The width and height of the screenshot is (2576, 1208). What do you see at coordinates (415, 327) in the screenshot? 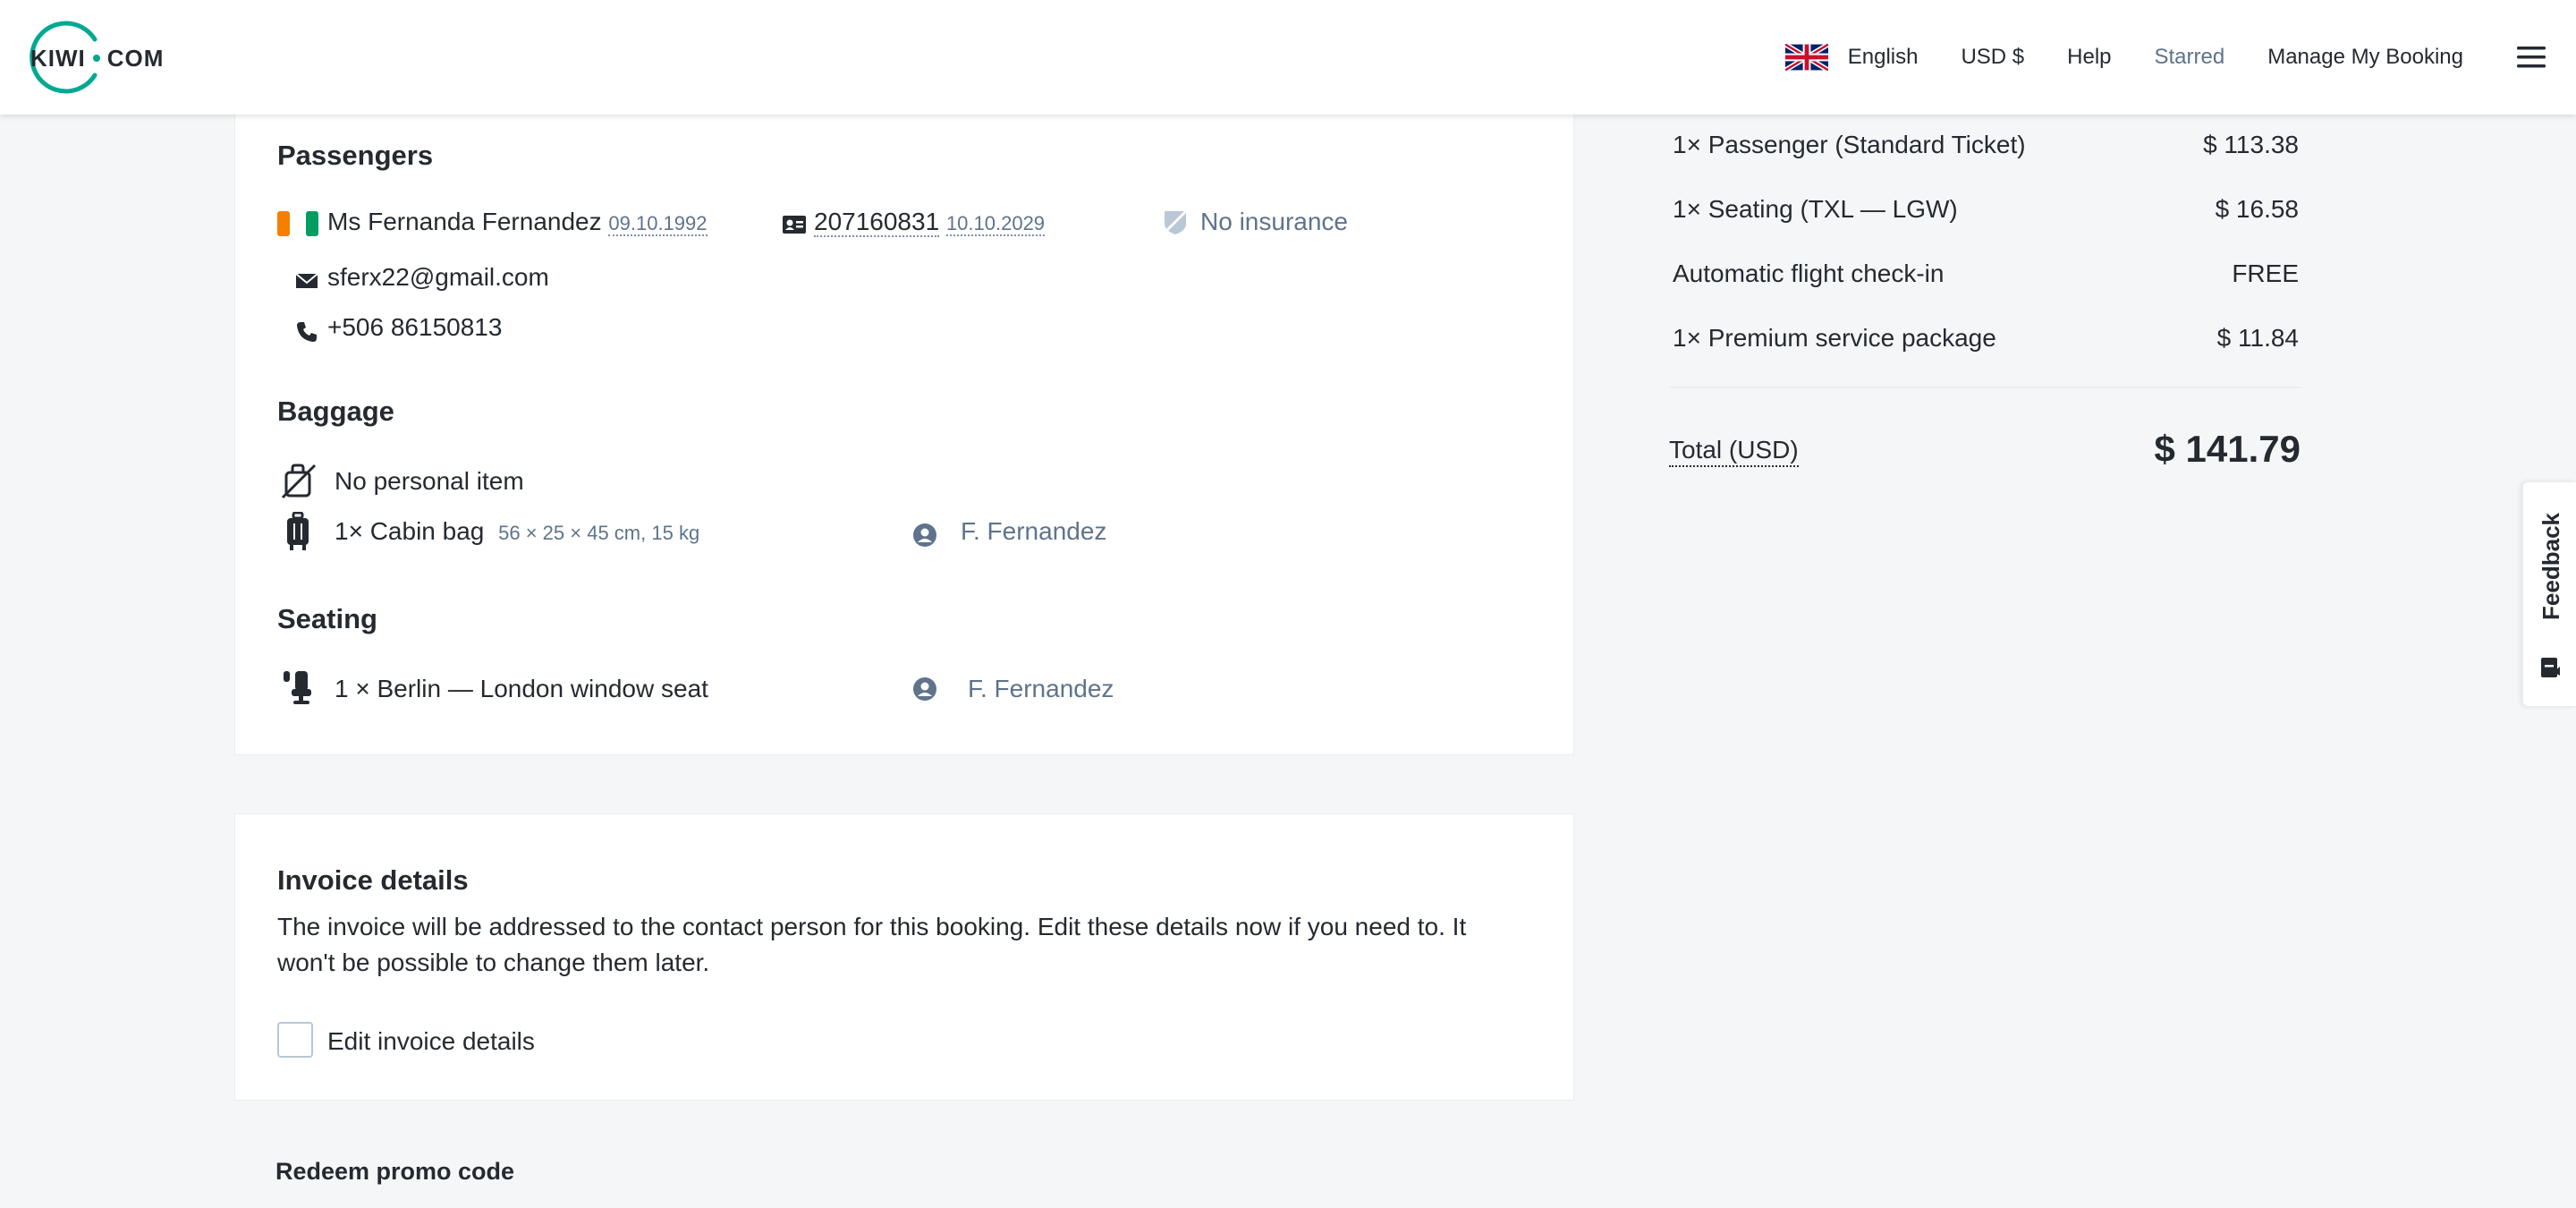
I see `passenger-phone: +506 86150813` at bounding box center [415, 327].